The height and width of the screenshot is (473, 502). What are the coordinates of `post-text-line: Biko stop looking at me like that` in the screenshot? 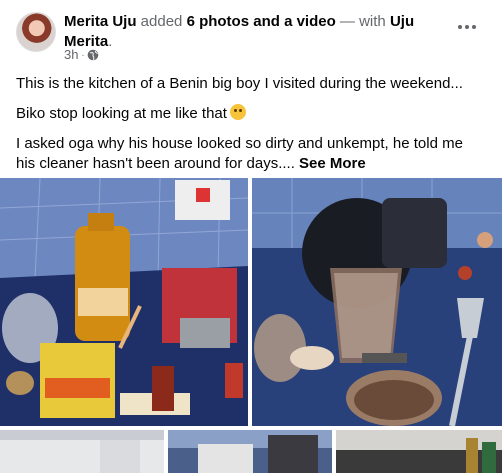 It's located at (251, 114).